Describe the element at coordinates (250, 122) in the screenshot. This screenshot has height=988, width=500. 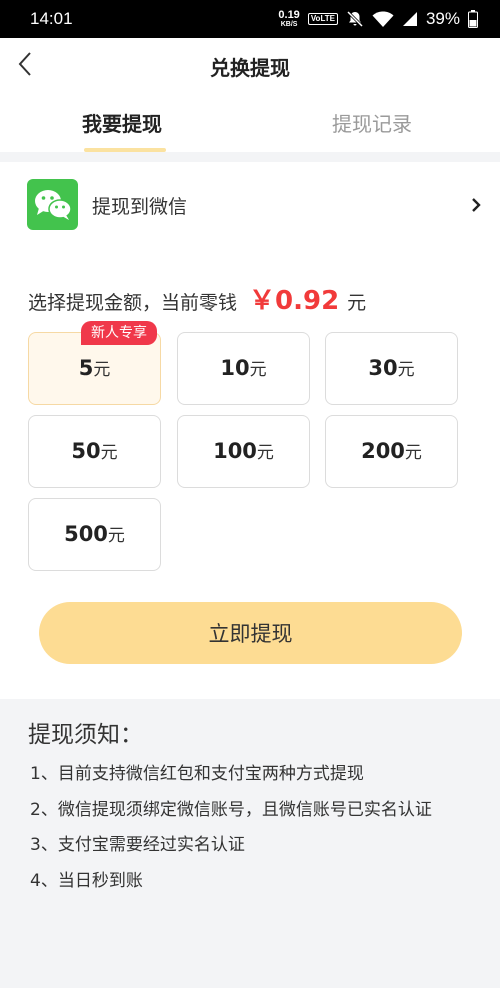
I see `tab-bar: 我要提现 提现记录` at that location.